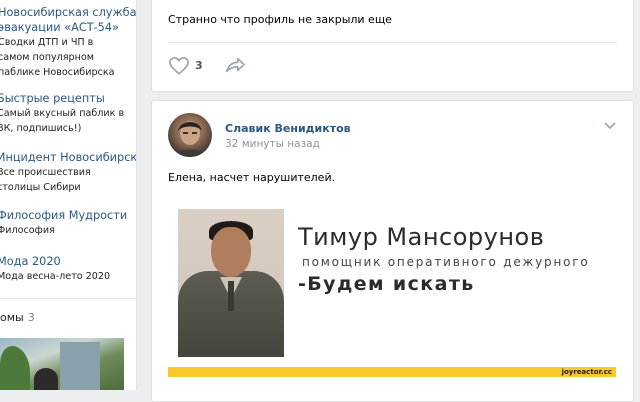  What do you see at coordinates (40, 187) in the screenshot?
I see `group-description: столицы Сибири` at bounding box center [40, 187].